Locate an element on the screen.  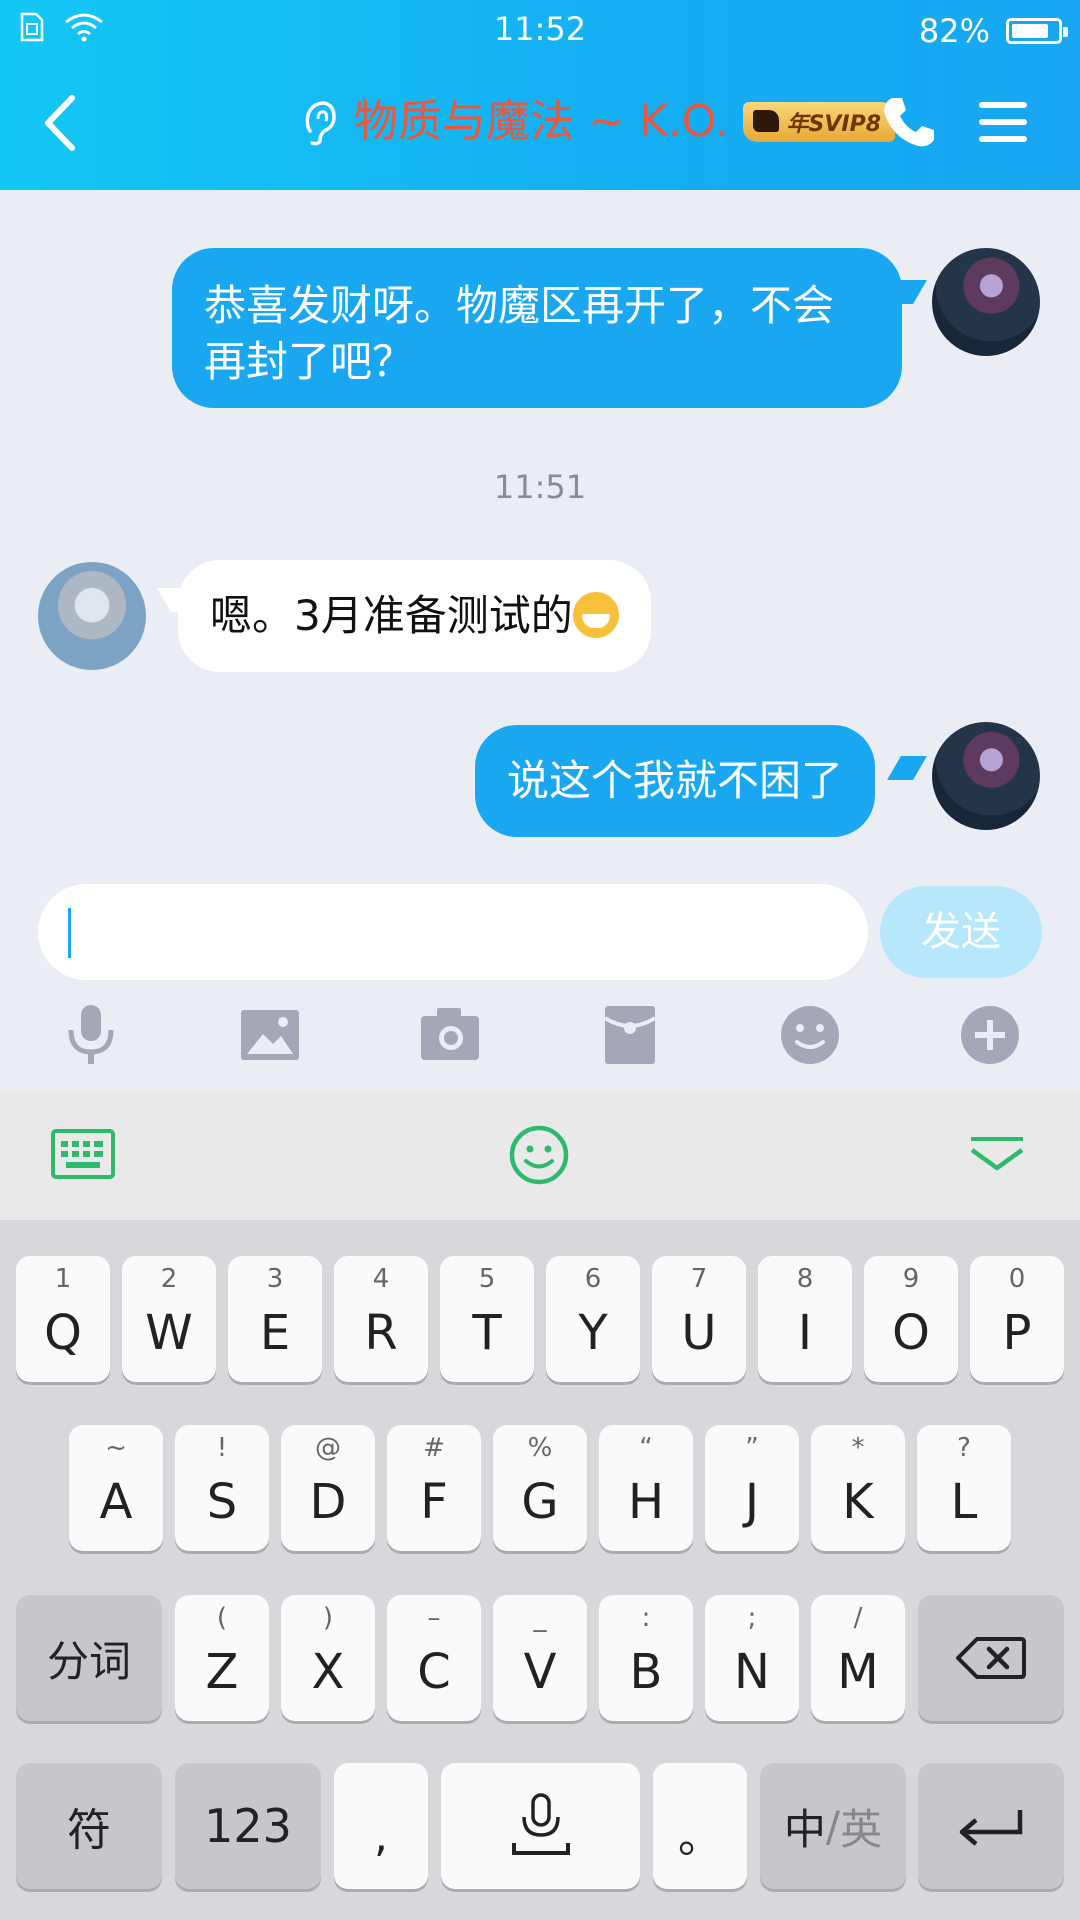
red-packet-icon is located at coordinates (630, 1035).